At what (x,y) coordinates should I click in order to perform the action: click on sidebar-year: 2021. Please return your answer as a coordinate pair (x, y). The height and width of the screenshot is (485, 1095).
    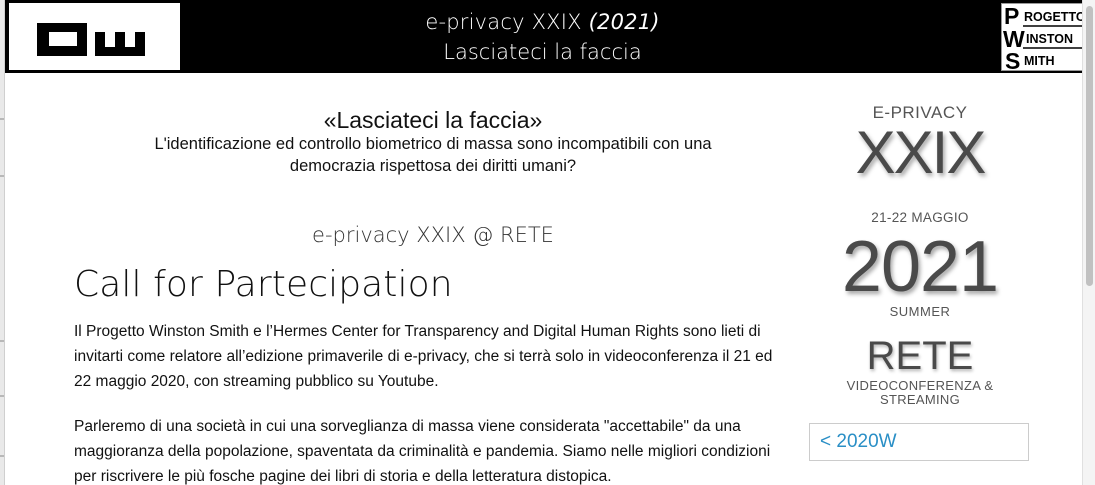
    Looking at the image, I should click on (920, 267).